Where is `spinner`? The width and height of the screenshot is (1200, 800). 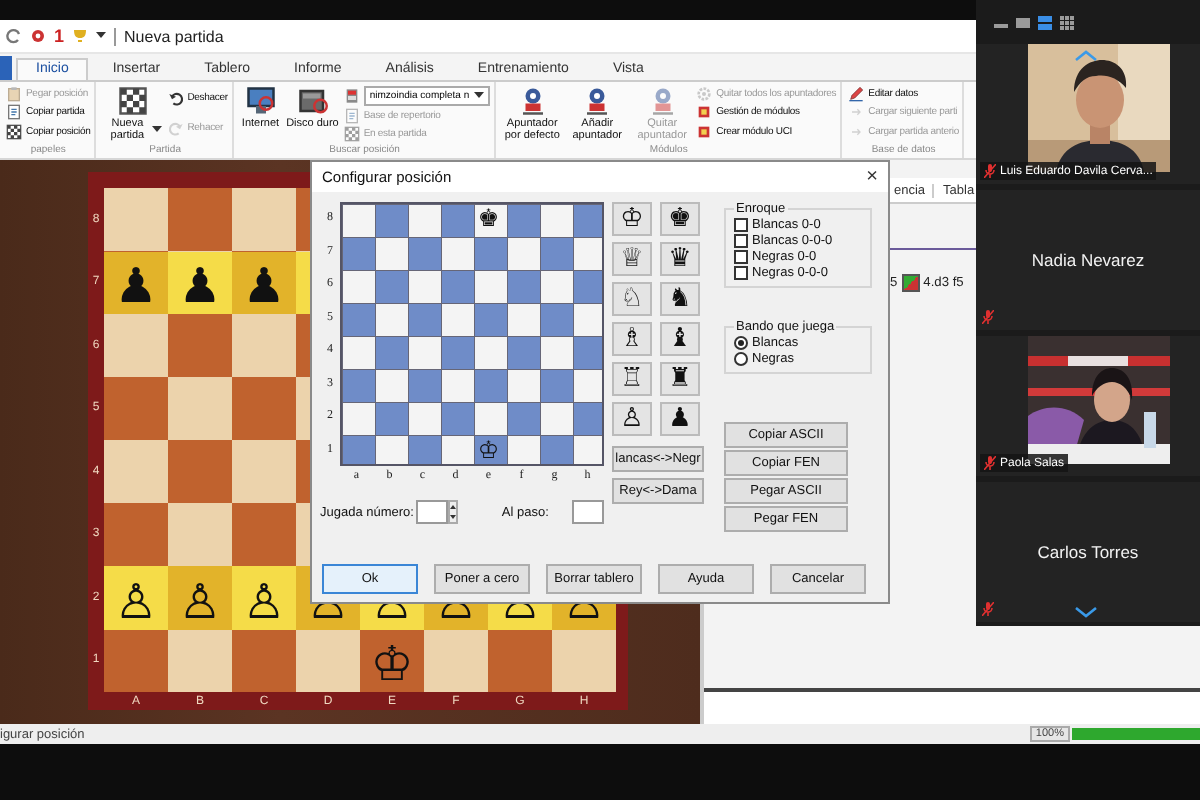 spinner is located at coordinates (452, 512).